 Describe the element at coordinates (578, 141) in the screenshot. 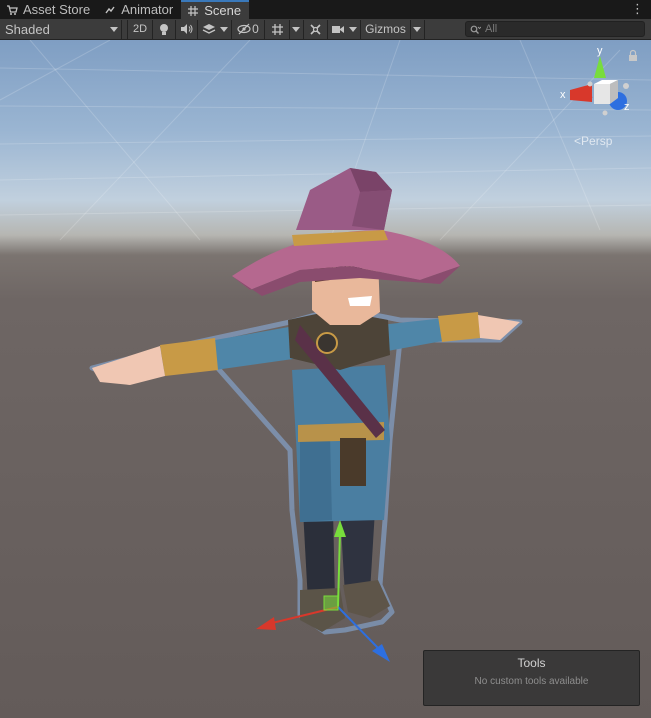

I see `perspective-icon: <` at that location.